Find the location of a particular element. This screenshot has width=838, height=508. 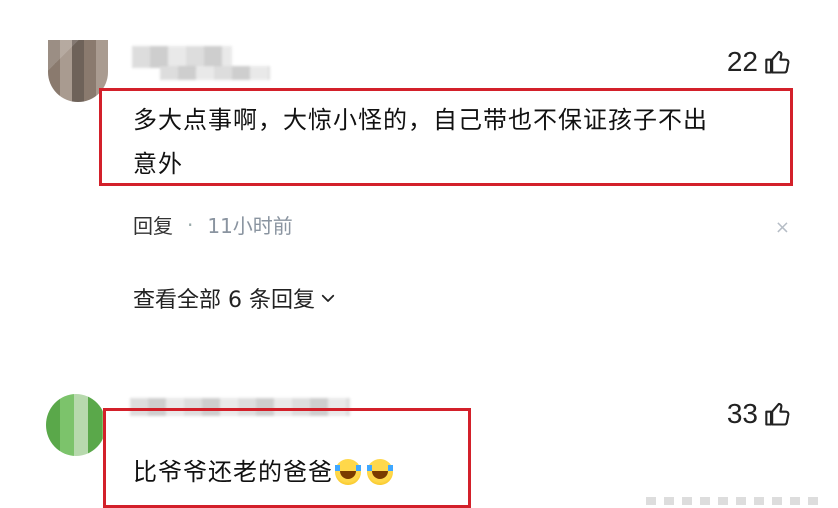

comment-text: 比爷爷还老的爸爸 is located at coordinates (263, 472).